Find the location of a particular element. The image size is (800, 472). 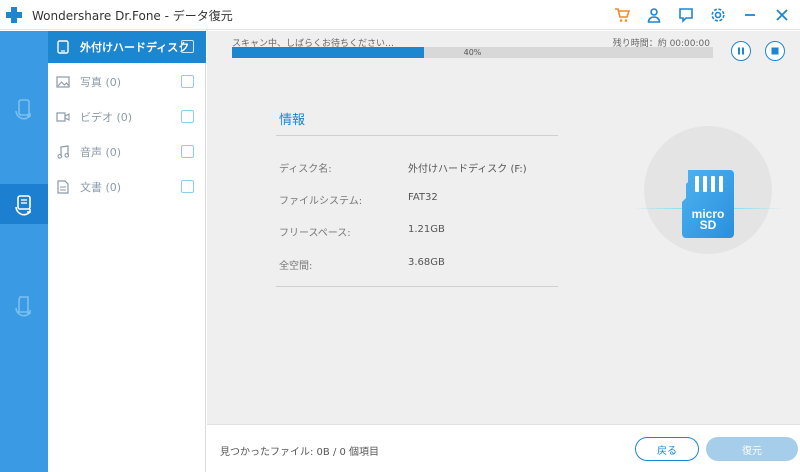

category-item-photos: 写真 (0) is located at coordinates (127, 82).